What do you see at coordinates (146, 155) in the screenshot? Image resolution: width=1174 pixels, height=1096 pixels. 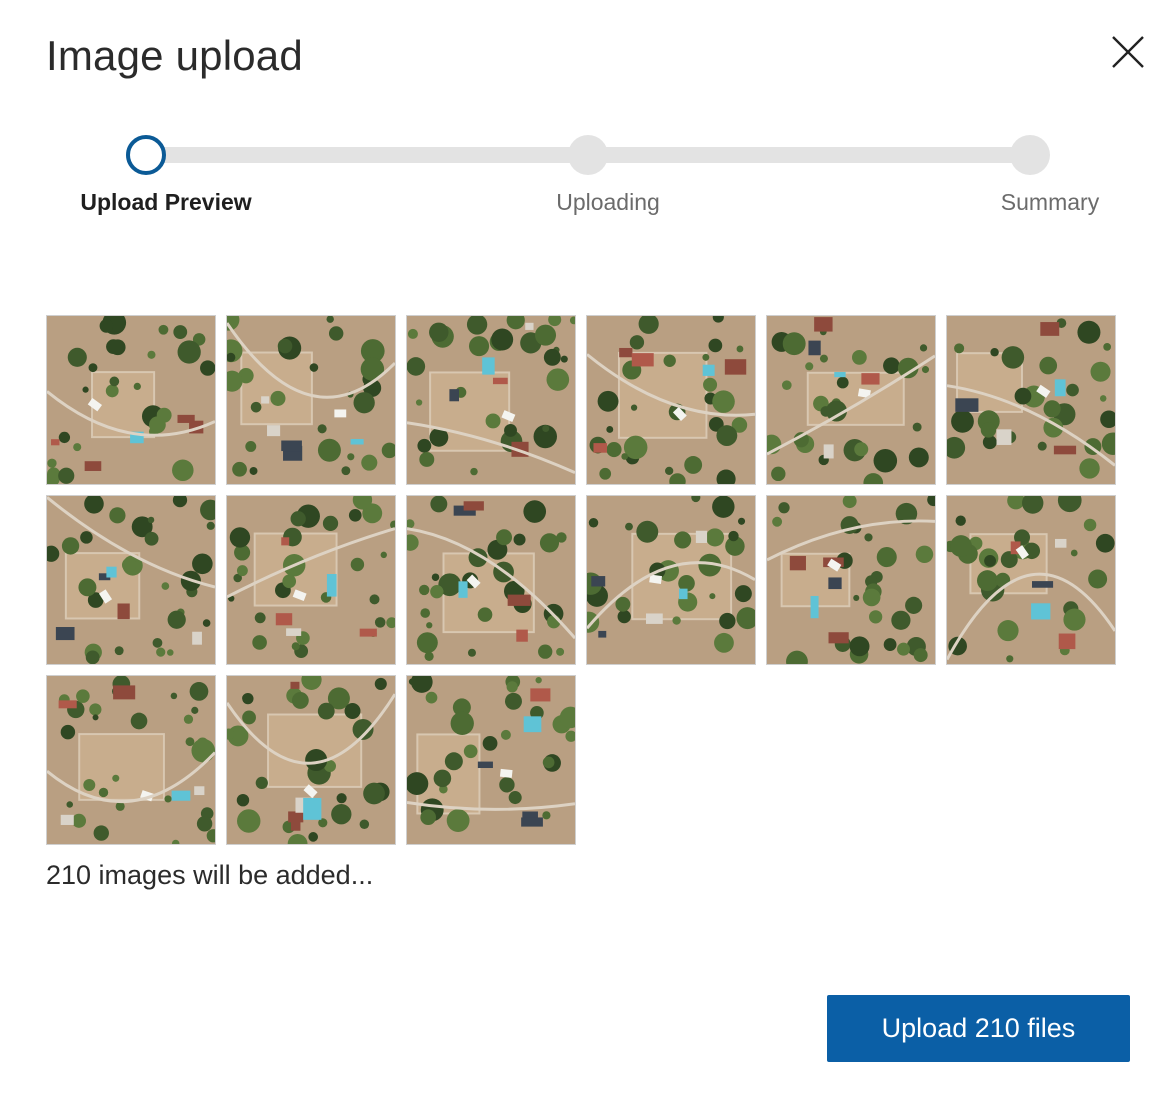 I see `step-dot-upload-preview` at bounding box center [146, 155].